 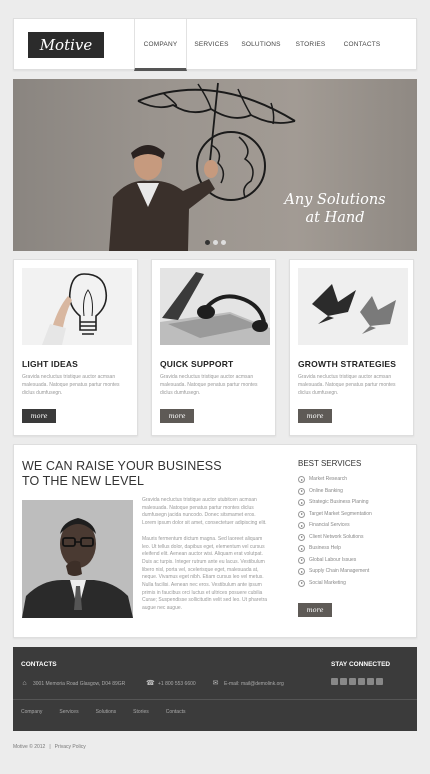 What do you see at coordinates (361, 664) in the screenshot?
I see `footer-stay-connected-heading: Stay Connected` at bounding box center [361, 664].